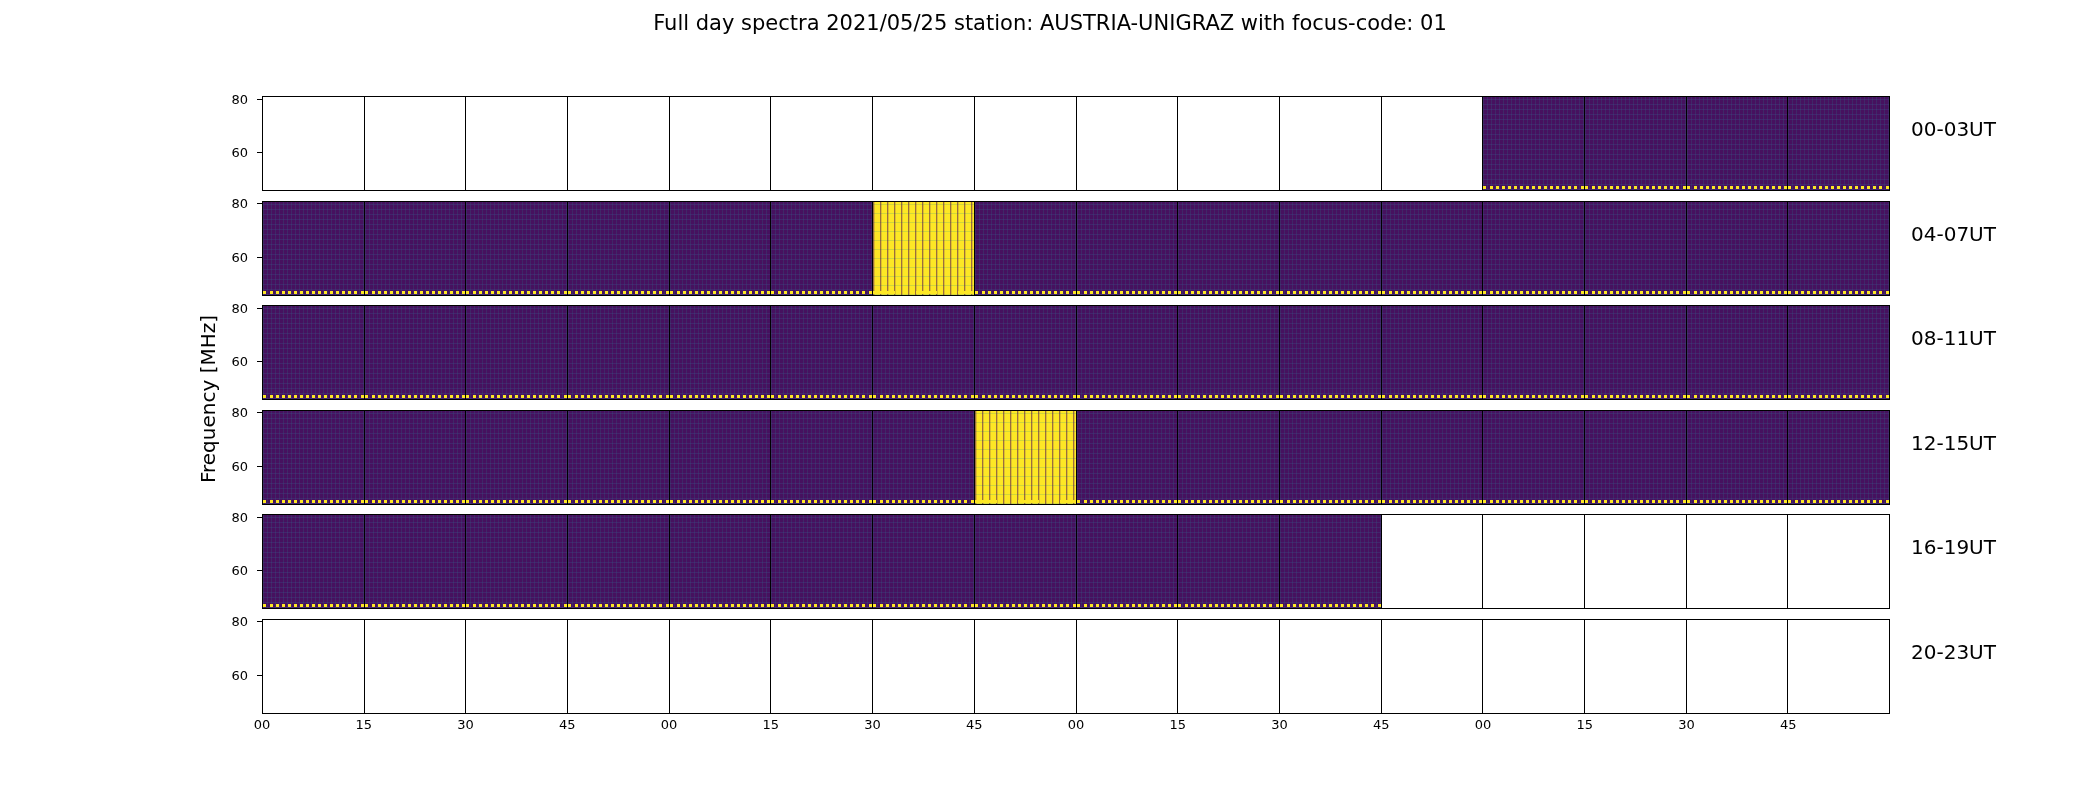 The image size is (2100, 800). I want to click on row-label: 12-15UT, so click(1953, 443).